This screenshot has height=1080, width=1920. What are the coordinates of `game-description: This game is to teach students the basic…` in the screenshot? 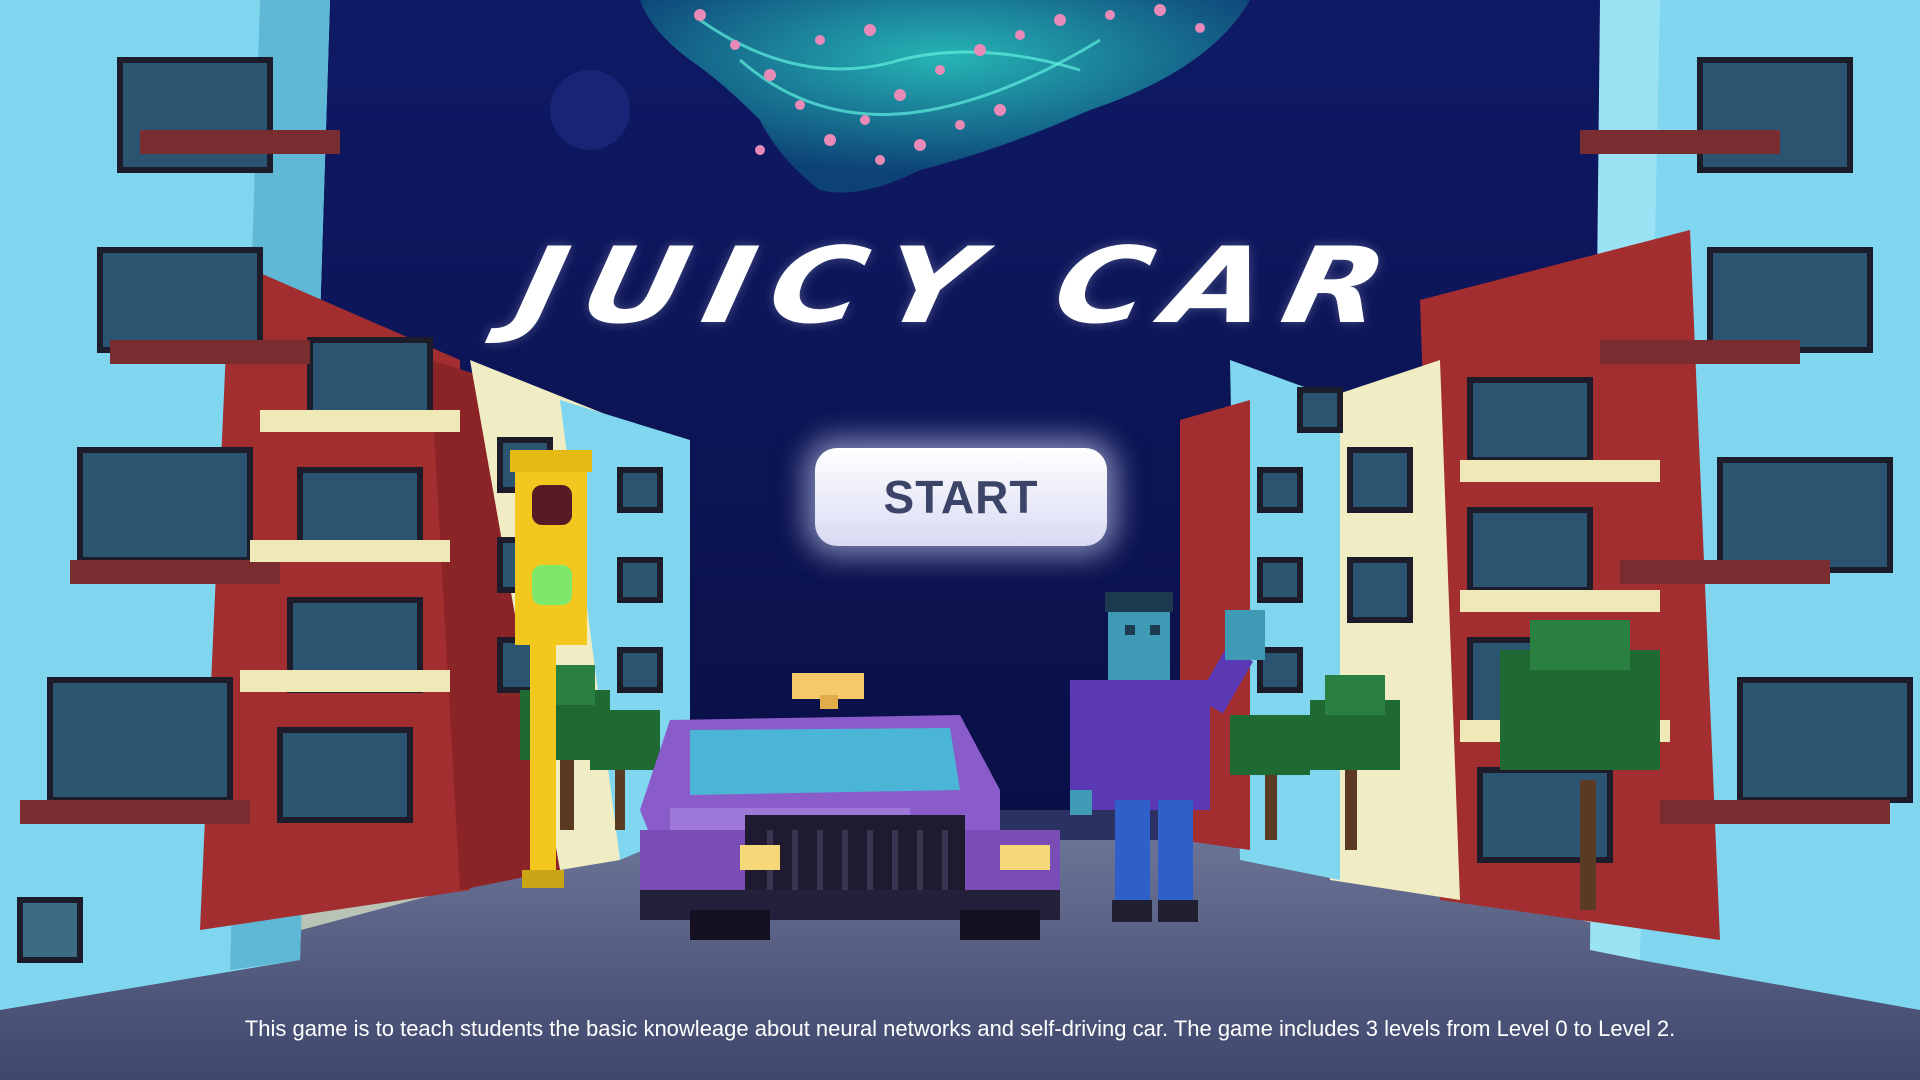 It's located at (960, 1028).